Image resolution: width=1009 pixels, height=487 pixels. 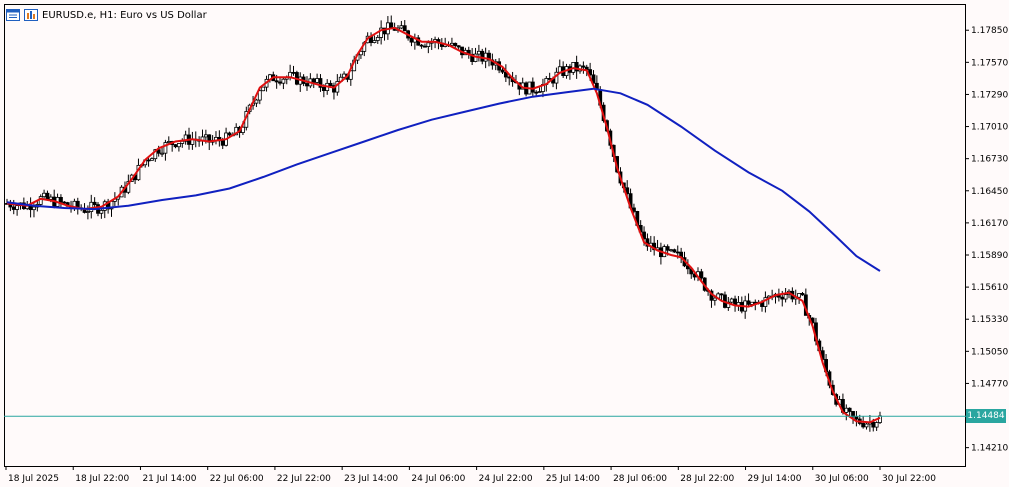 What do you see at coordinates (989, 288) in the screenshot?
I see `price-tick-label: 1.15610` at bounding box center [989, 288].